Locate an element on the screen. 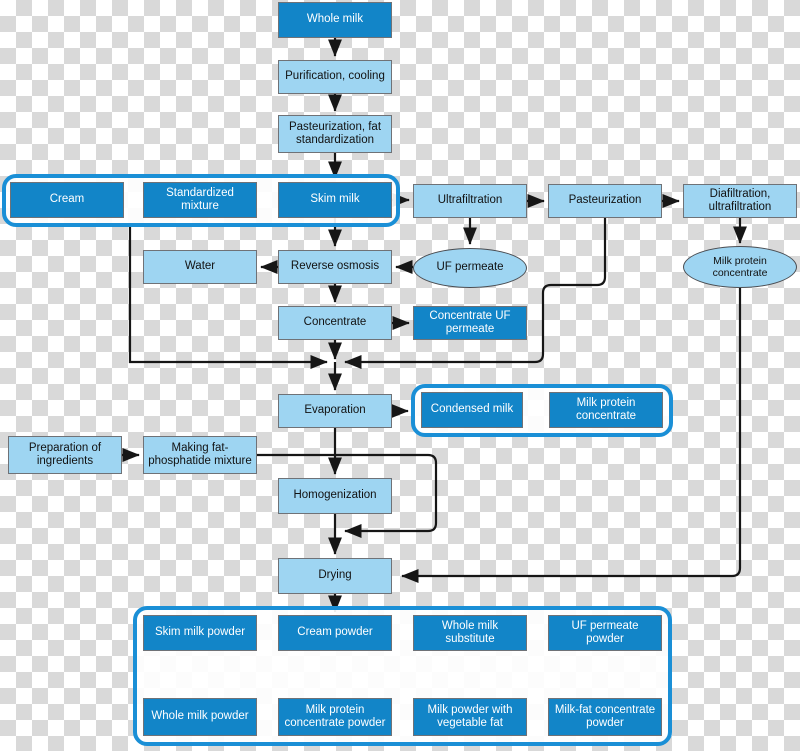  node-skim-milk-powder: Skim milk powder is located at coordinates (200, 633).